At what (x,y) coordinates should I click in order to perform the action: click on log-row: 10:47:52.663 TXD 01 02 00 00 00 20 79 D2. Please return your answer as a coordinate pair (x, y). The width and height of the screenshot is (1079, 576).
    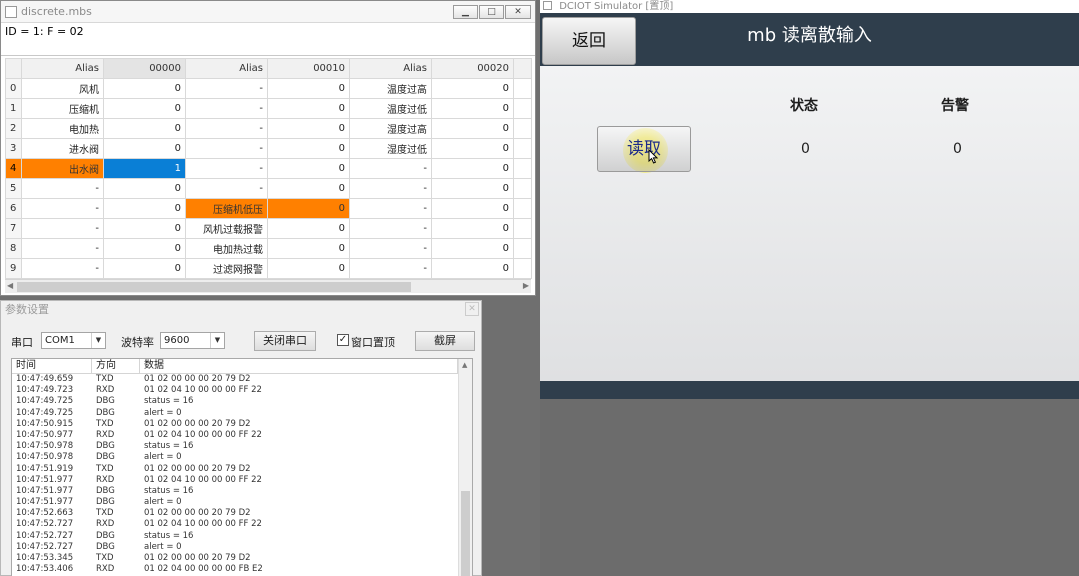
    Looking at the image, I should click on (242, 513).